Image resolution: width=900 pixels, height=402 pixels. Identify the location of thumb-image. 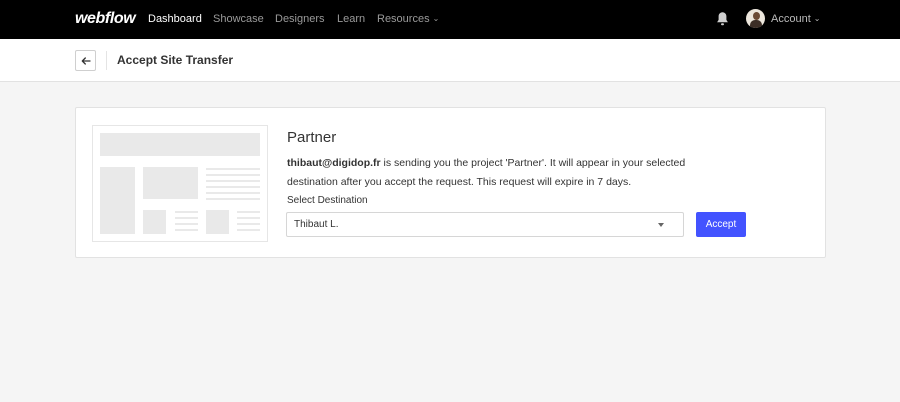
(170, 183).